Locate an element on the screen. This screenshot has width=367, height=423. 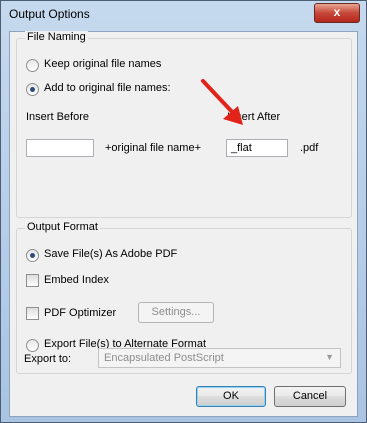
export-to-select: Encapsulated PostScript ▼ is located at coordinates (219, 358).